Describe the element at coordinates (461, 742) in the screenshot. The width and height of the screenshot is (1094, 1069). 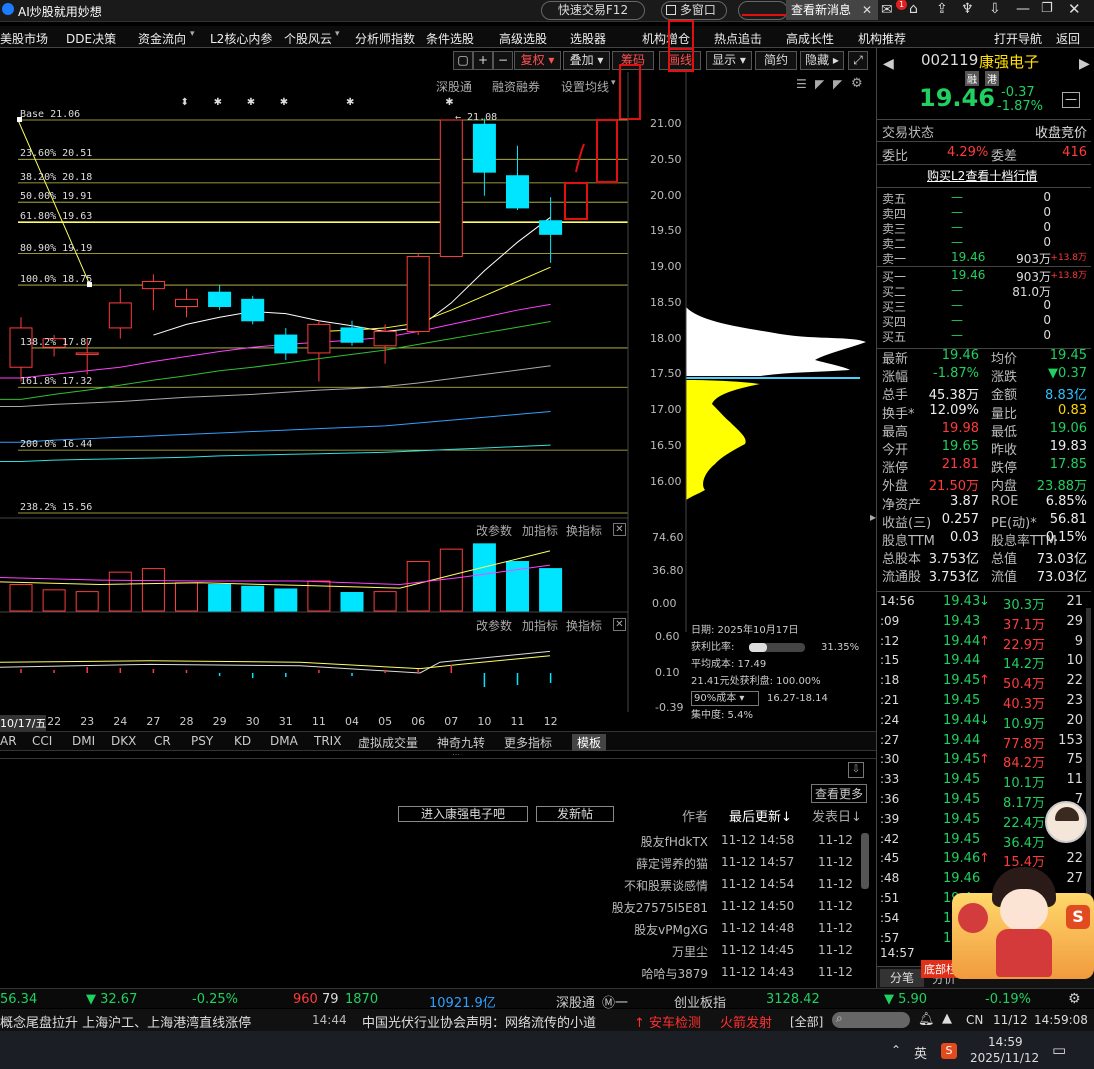
I see `tab-nine-turn: 神奇九转` at that location.